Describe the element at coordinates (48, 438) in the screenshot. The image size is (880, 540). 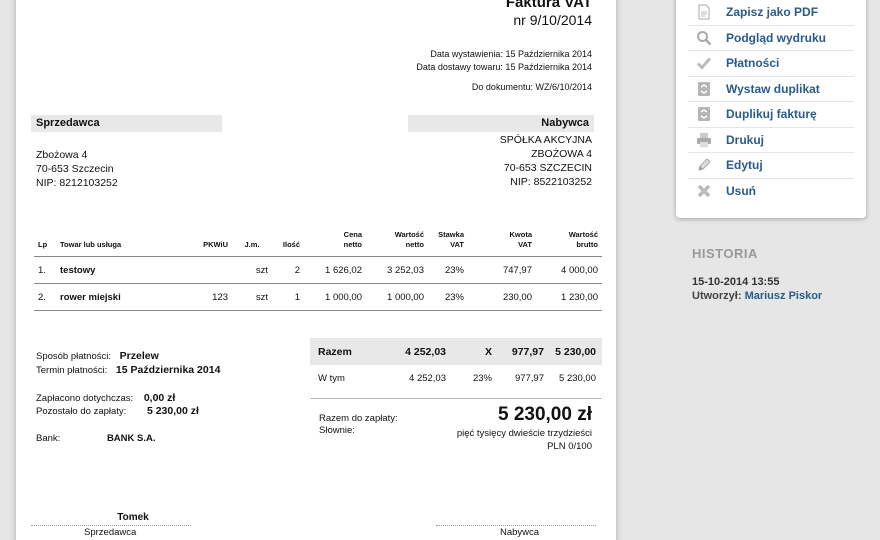
I see `bank-label: Bank:` at that location.